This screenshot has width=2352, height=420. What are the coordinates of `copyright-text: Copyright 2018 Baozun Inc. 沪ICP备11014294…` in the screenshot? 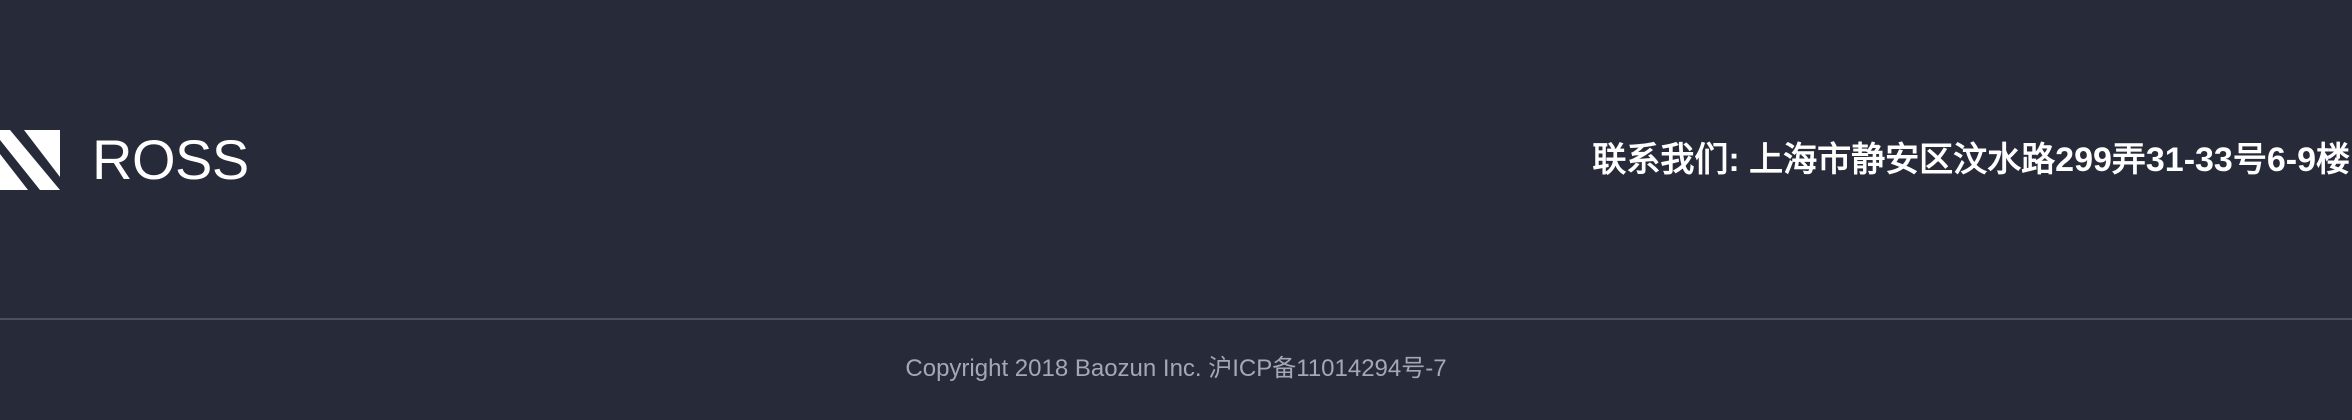 It's located at (1176, 368).